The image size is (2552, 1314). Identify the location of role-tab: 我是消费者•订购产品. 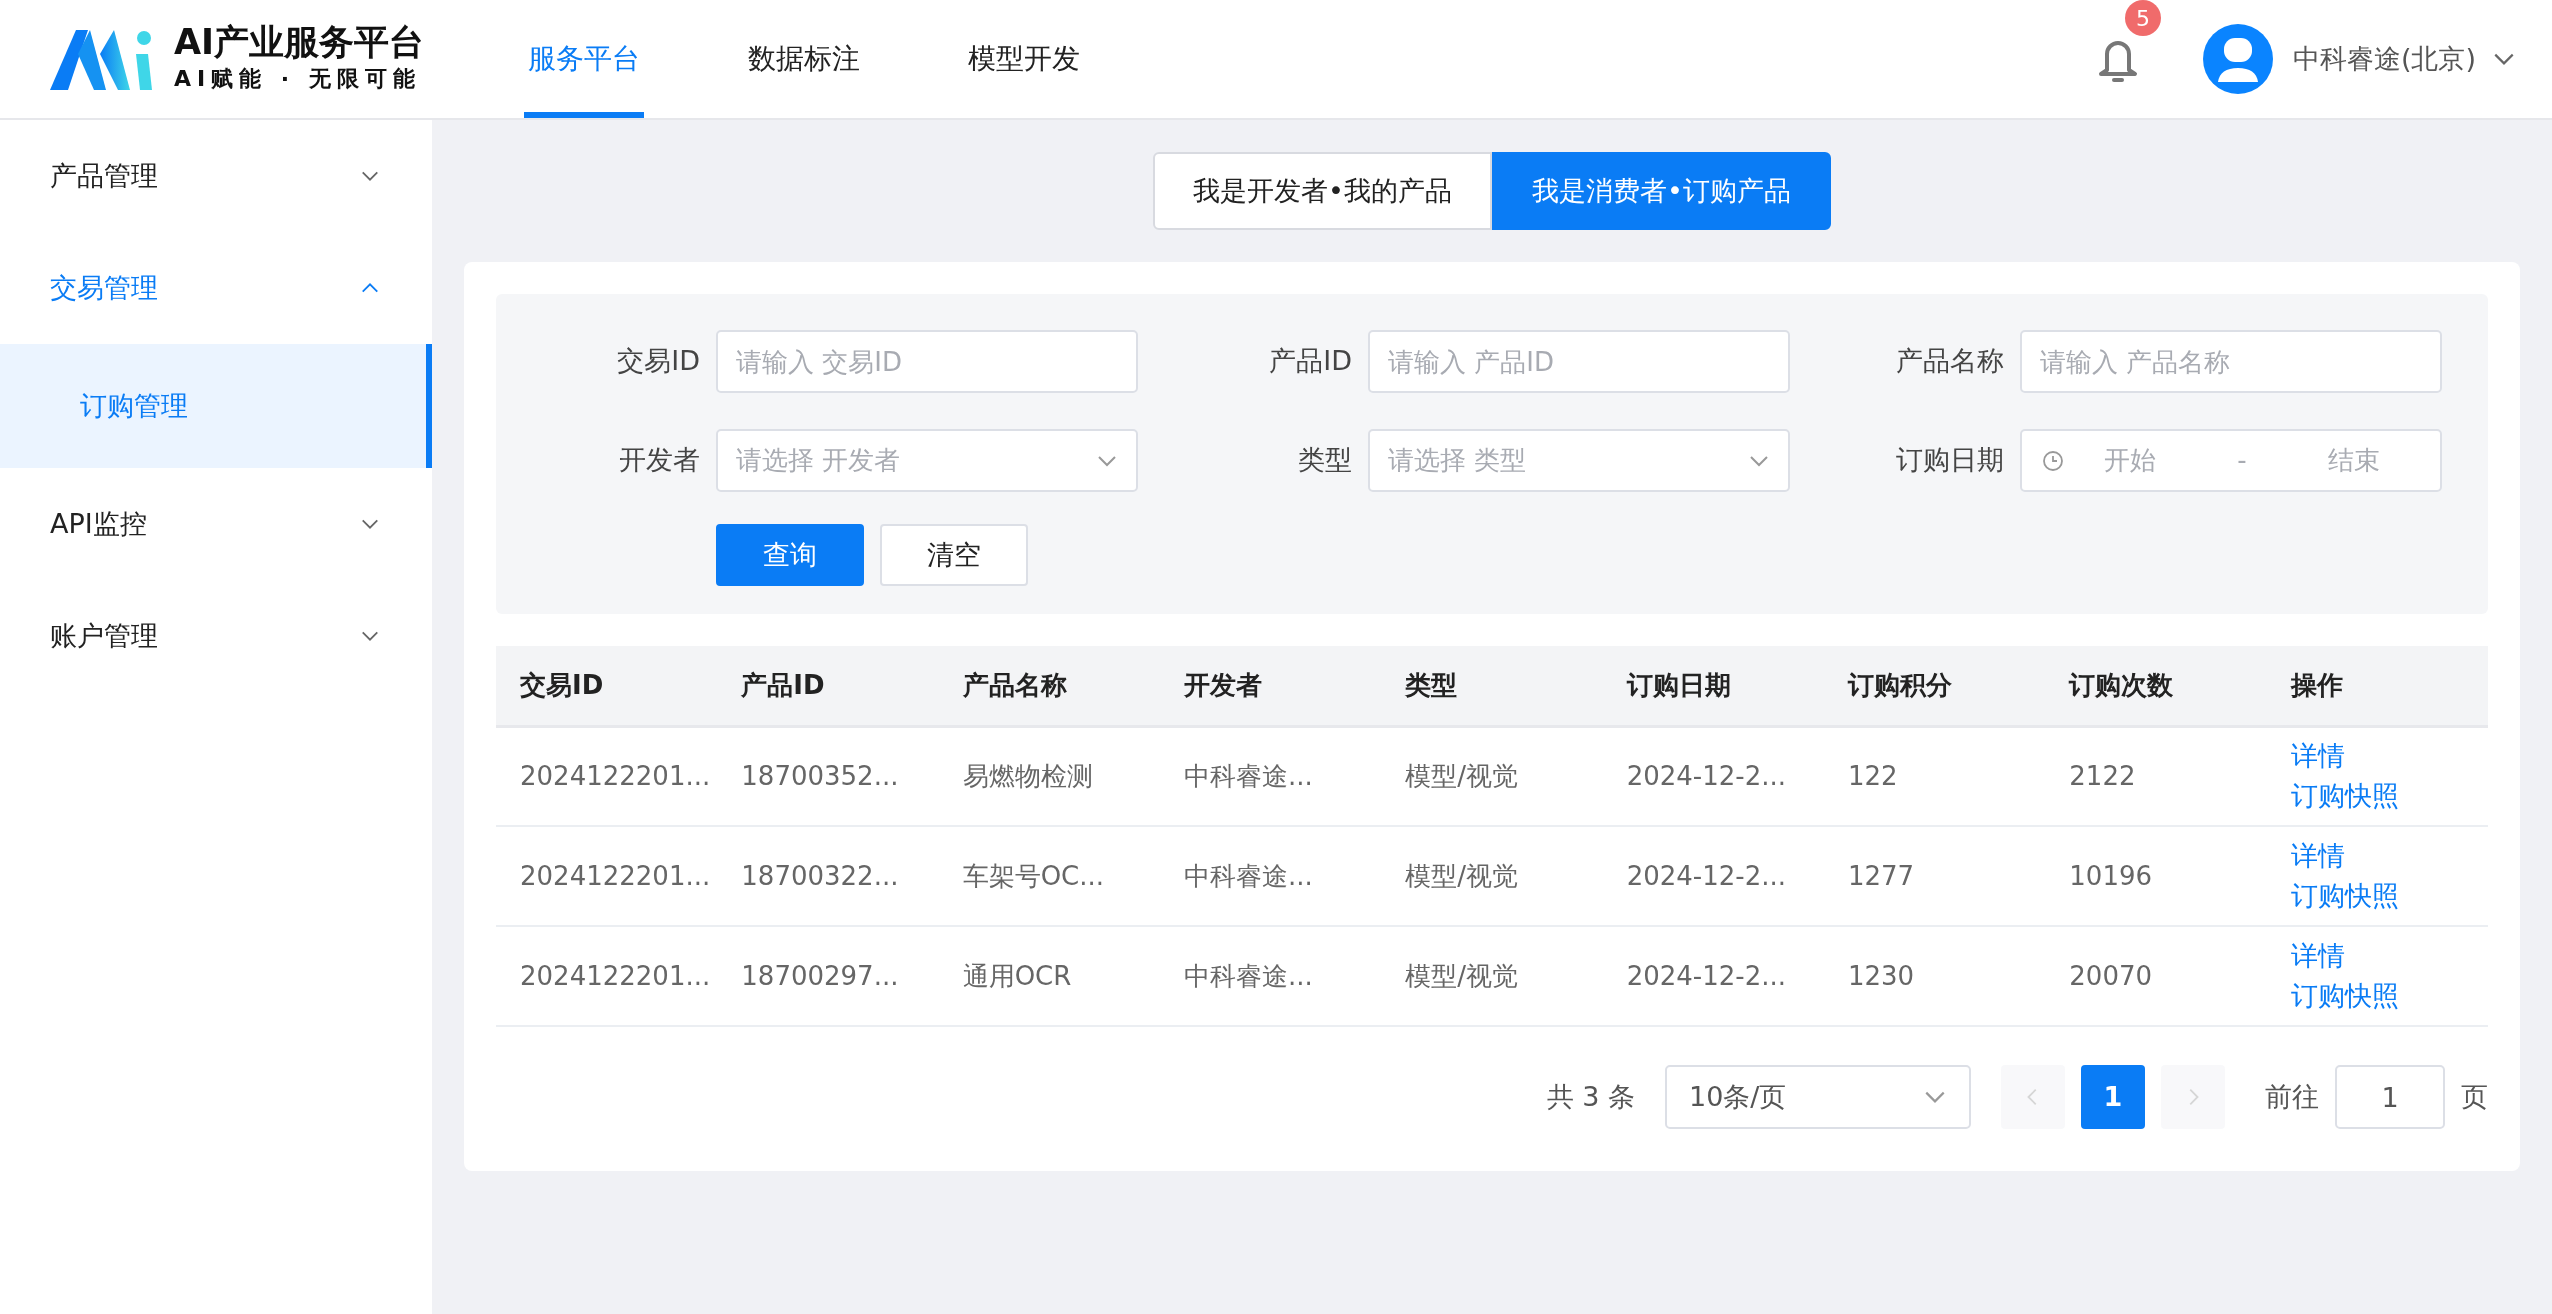
(1661, 191).